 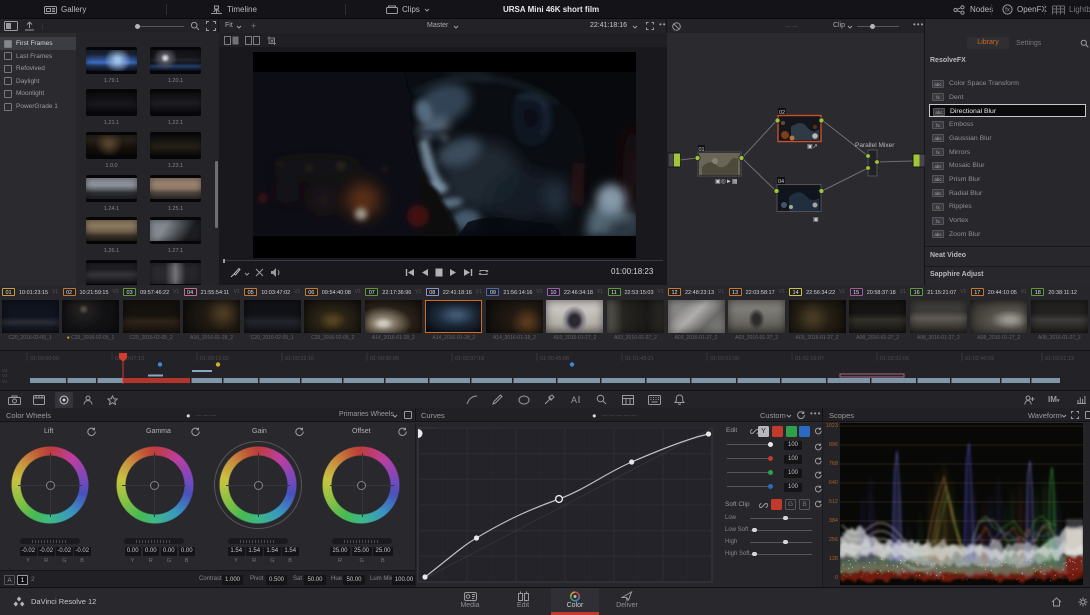 I want to click on svg-text: 01:00:37:19, so click(x=469, y=359).